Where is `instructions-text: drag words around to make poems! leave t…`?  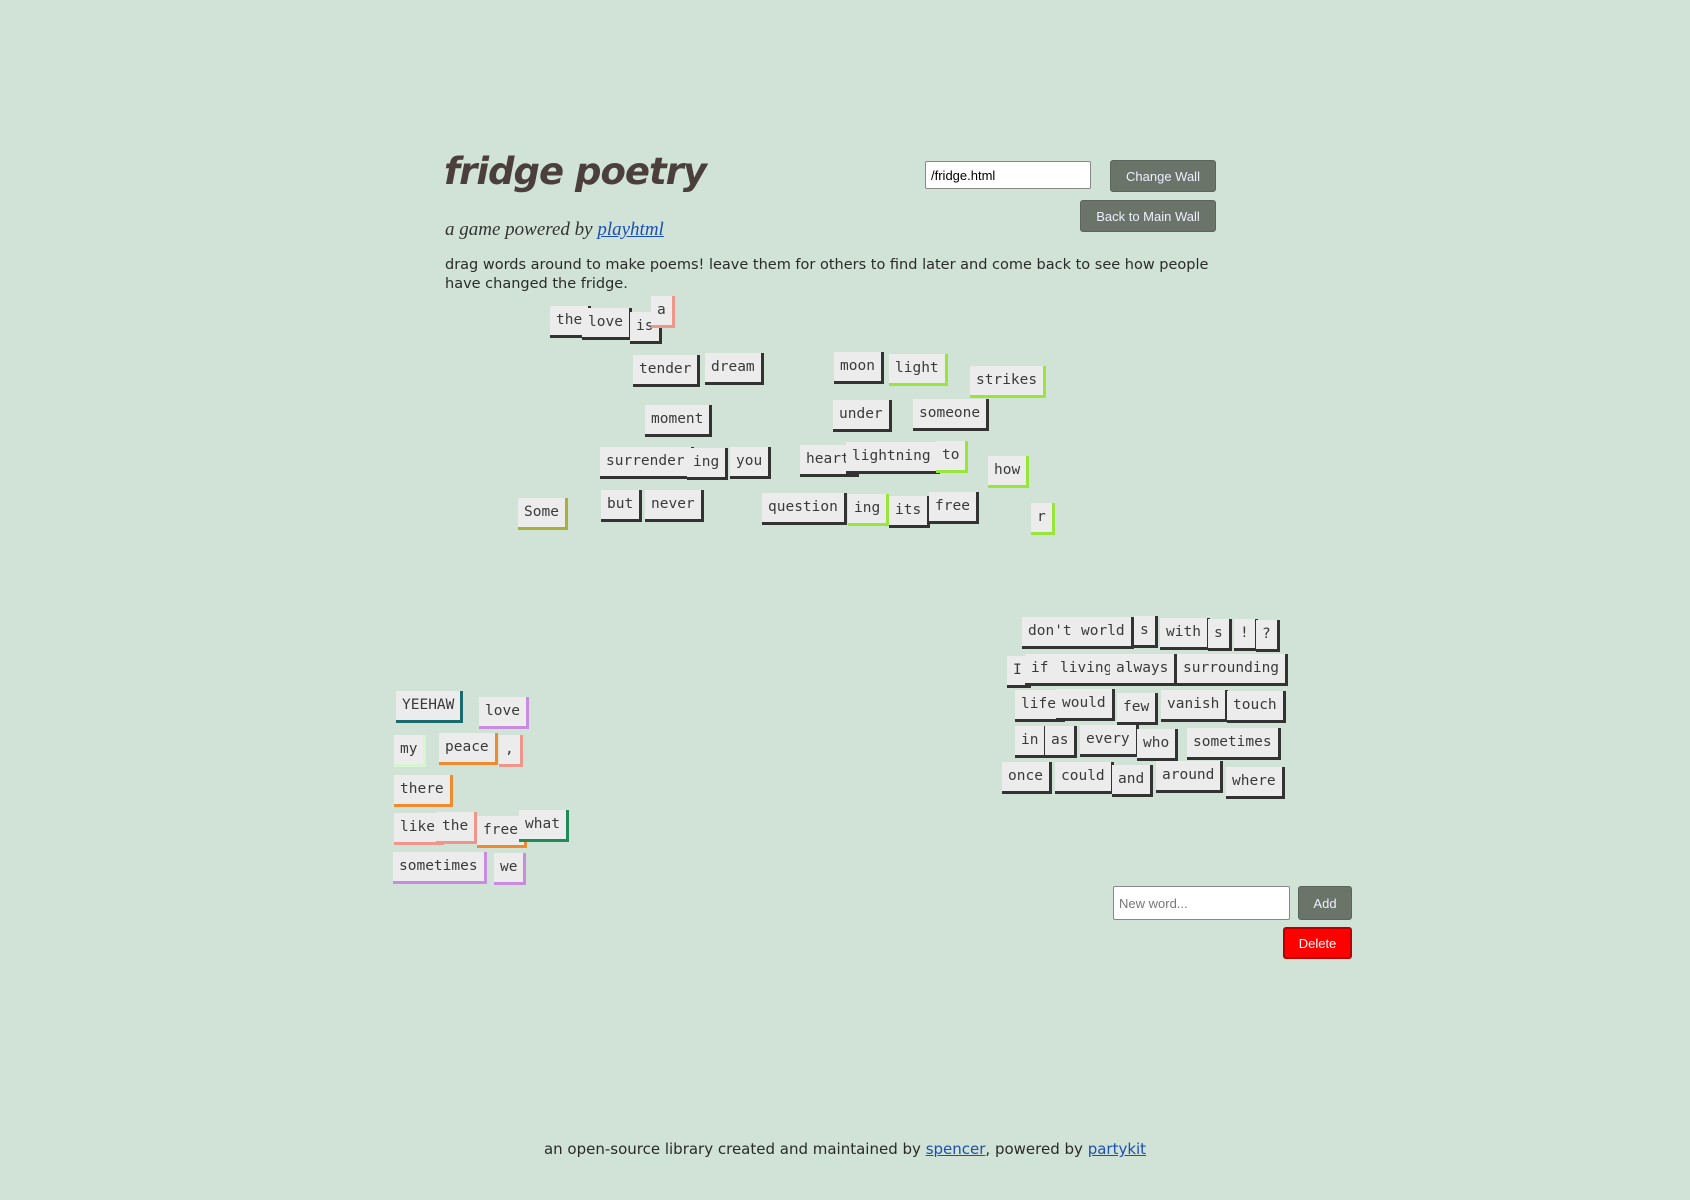 instructions-text: drag words around to make poems! leave t… is located at coordinates (827, 274).